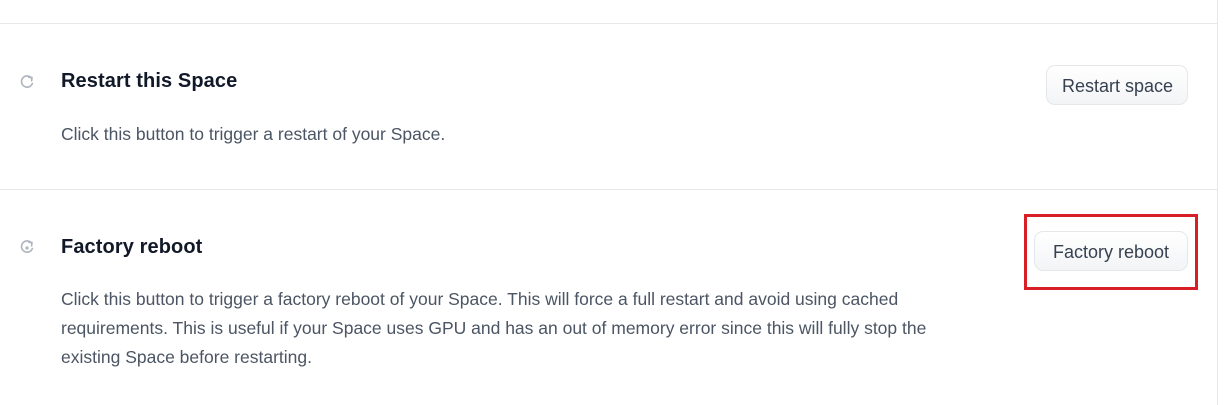 This screenshot has width=1231, height=405. I want to click on factory-section-title: Factory reboot, so click(132, 247).